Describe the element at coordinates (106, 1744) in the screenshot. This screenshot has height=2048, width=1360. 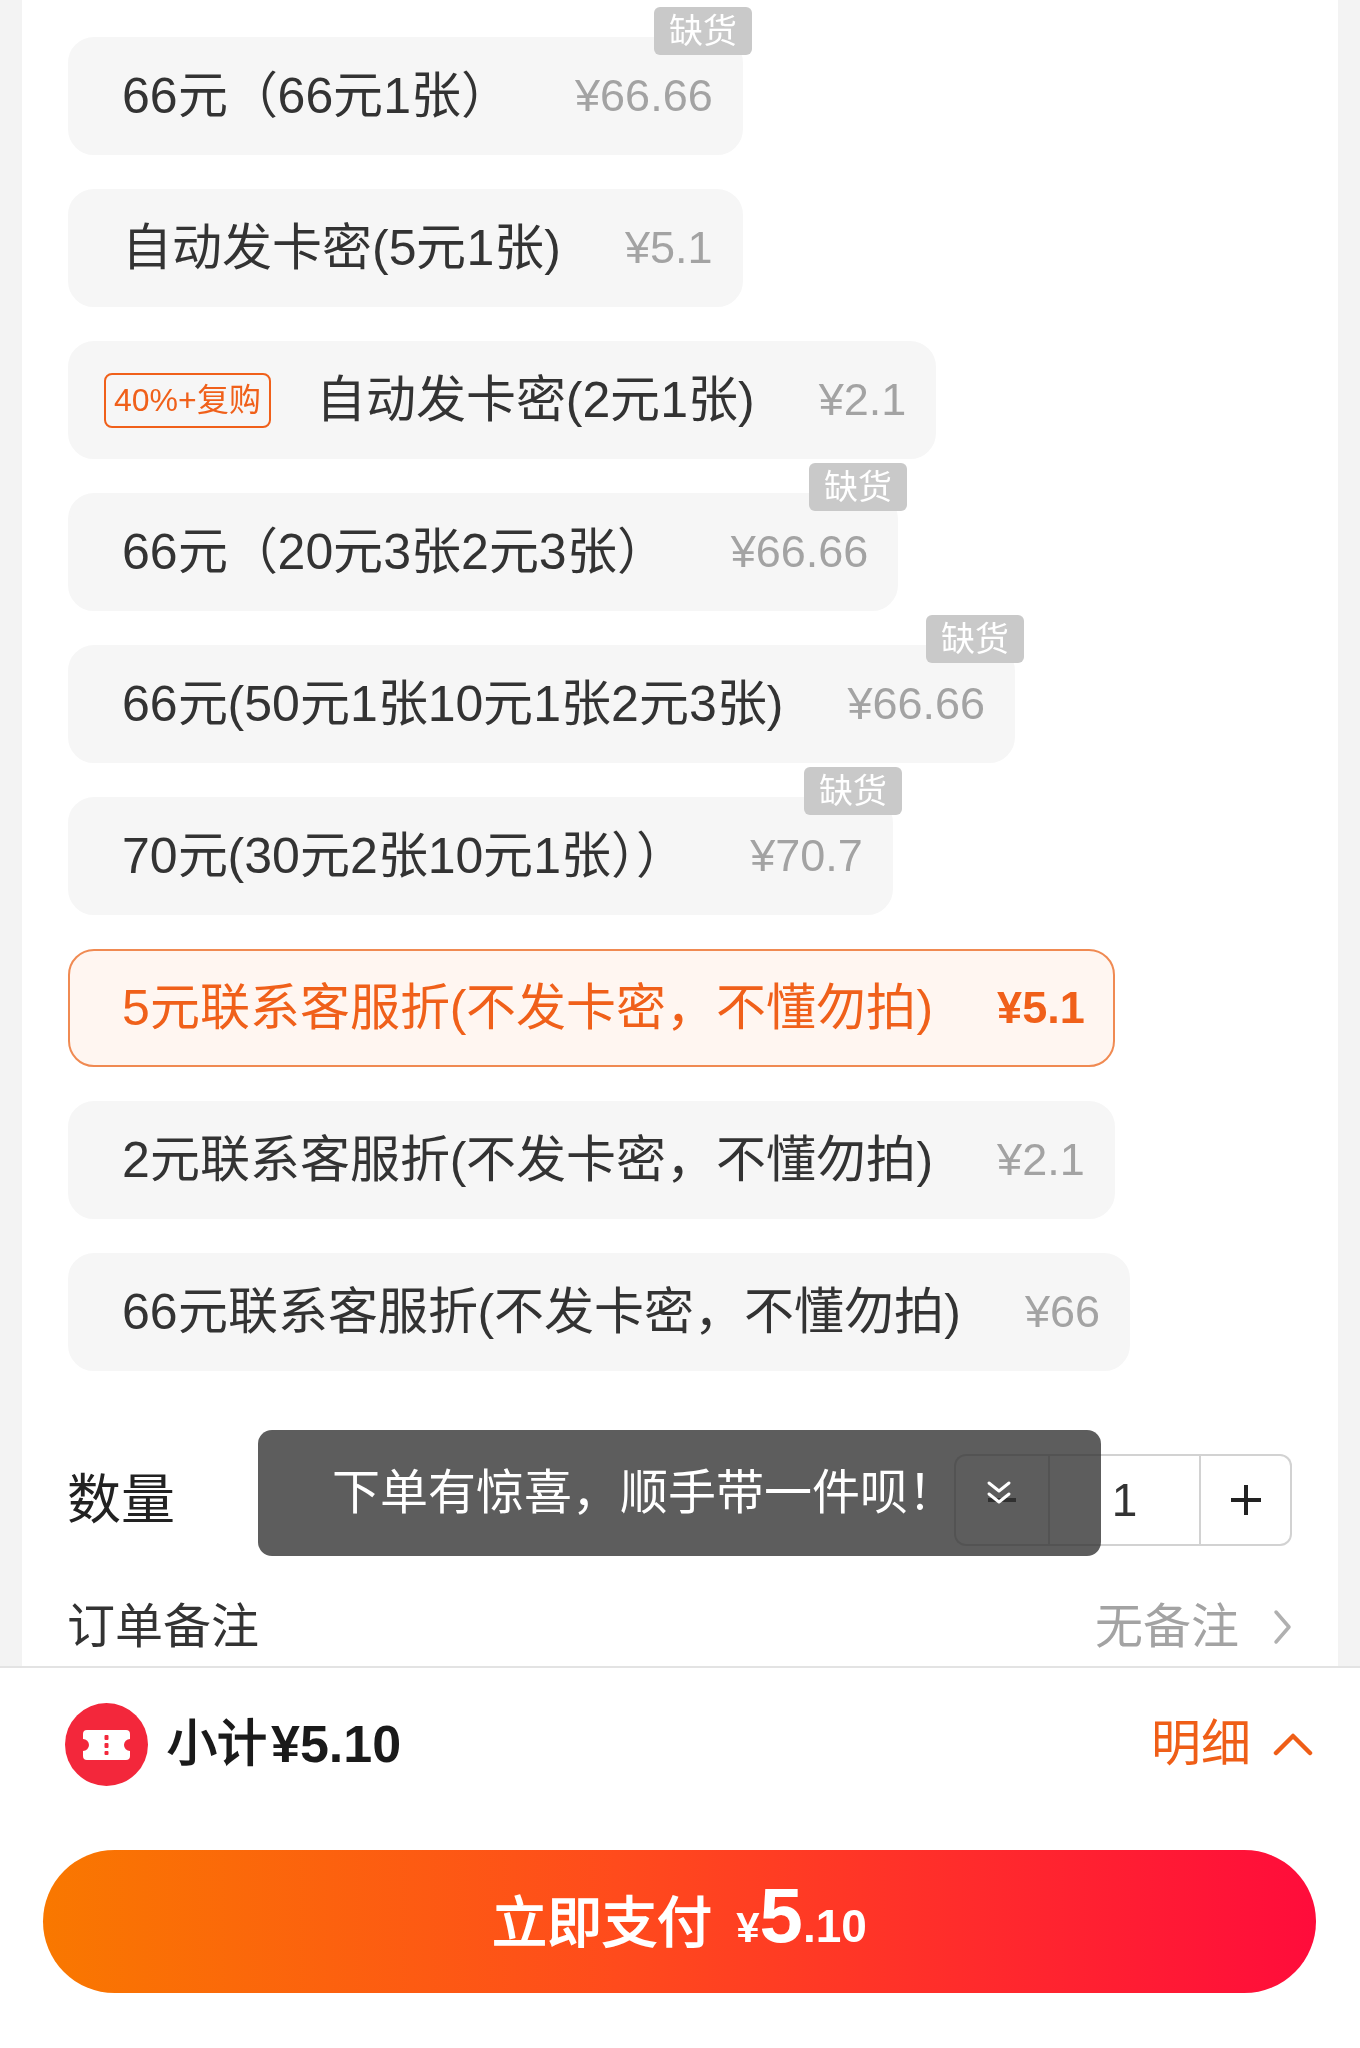
I see `coupon-icon` at that location.